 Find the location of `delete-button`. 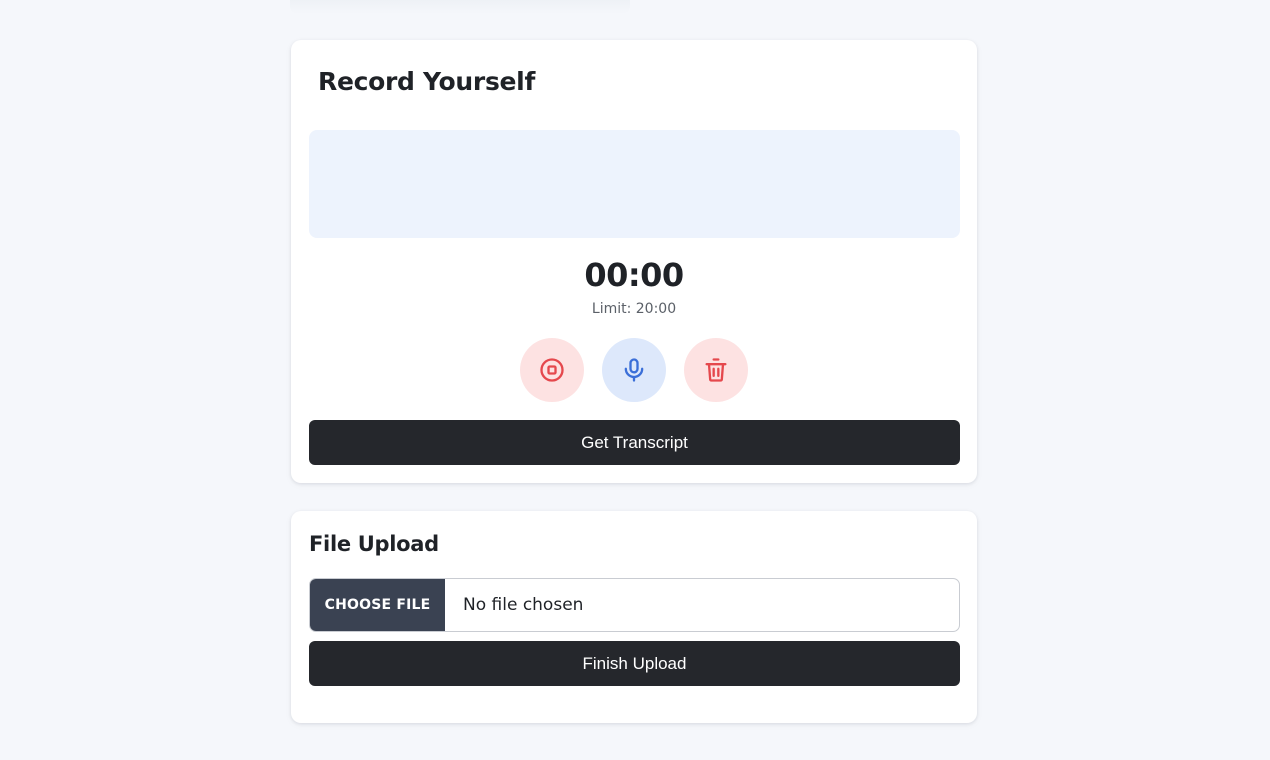

delete-button is located at coordinates (716, 370).